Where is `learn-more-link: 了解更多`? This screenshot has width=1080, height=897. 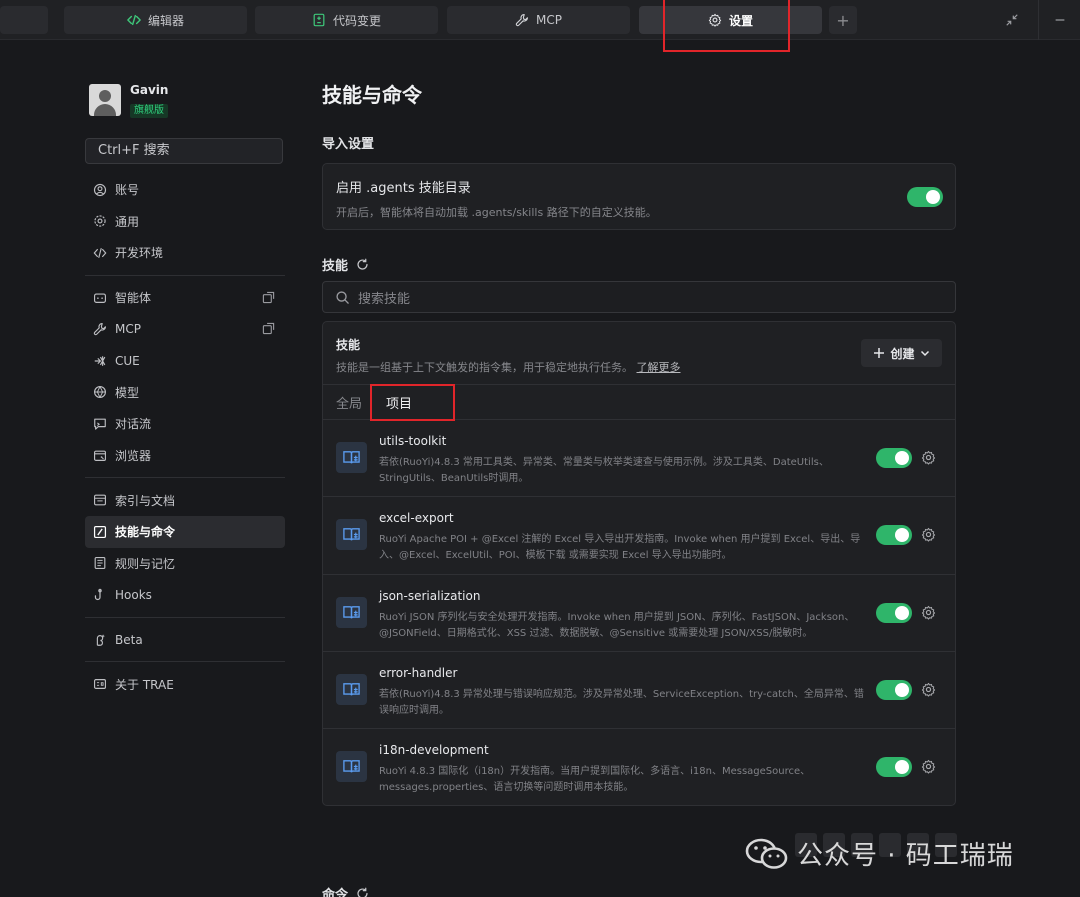
learn-more-link: 了解更多 is located at coordinates (659, 367).